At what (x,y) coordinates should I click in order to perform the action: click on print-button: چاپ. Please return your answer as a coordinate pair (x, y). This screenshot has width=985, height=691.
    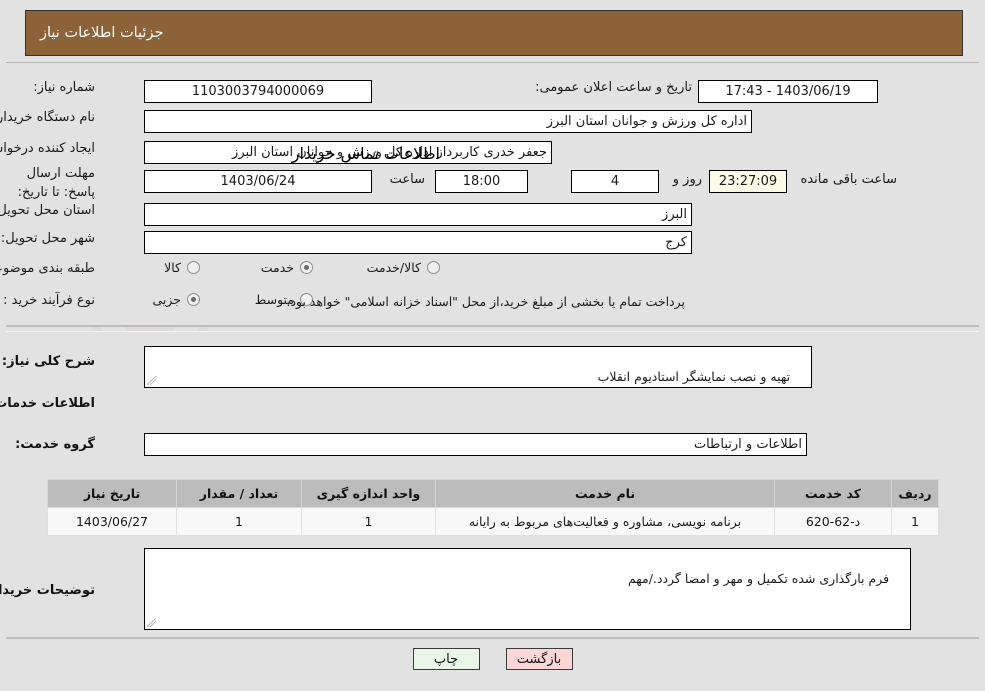
    Looking at the image, I should click on (446, 659).